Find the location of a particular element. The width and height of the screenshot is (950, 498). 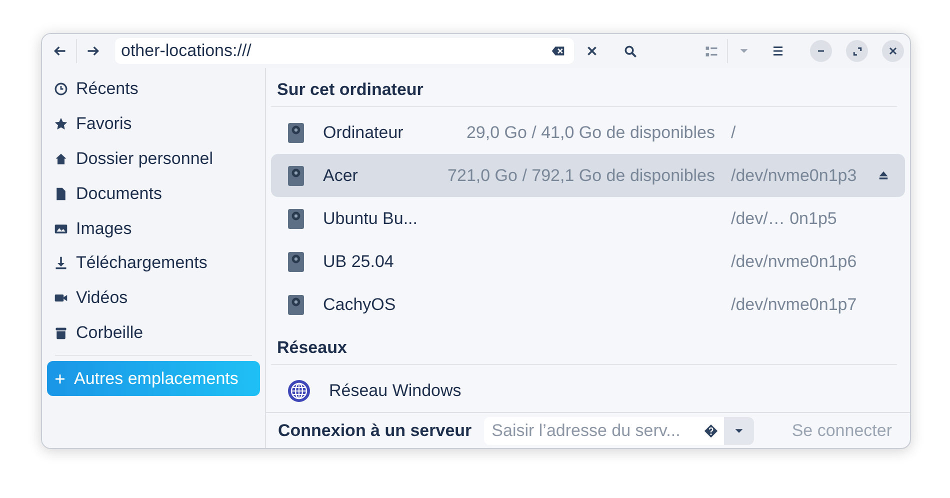

search-icon is located at coordinates (630, 51).